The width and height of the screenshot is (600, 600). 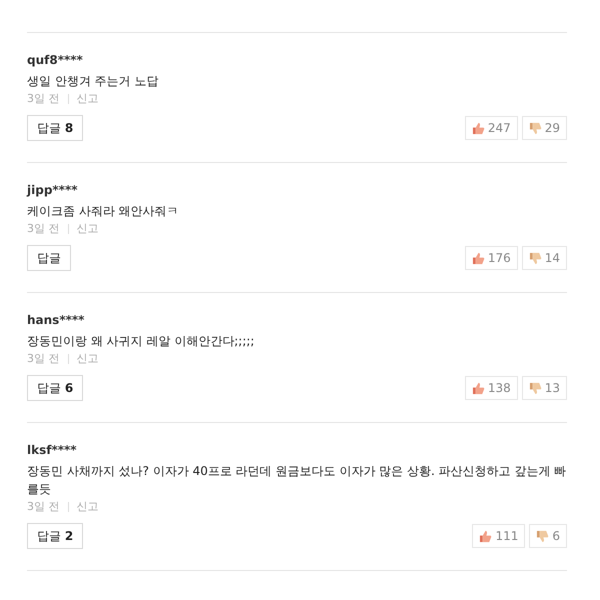 I want to click on username: lksf****, so click(x=52, y=450).